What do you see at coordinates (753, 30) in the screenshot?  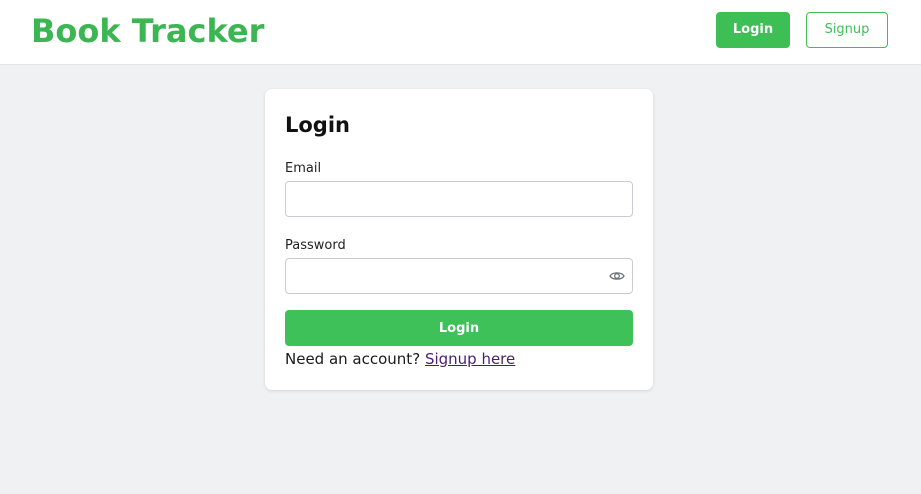 I see `nav-login-button: Login` at bounding box center [753, 30].